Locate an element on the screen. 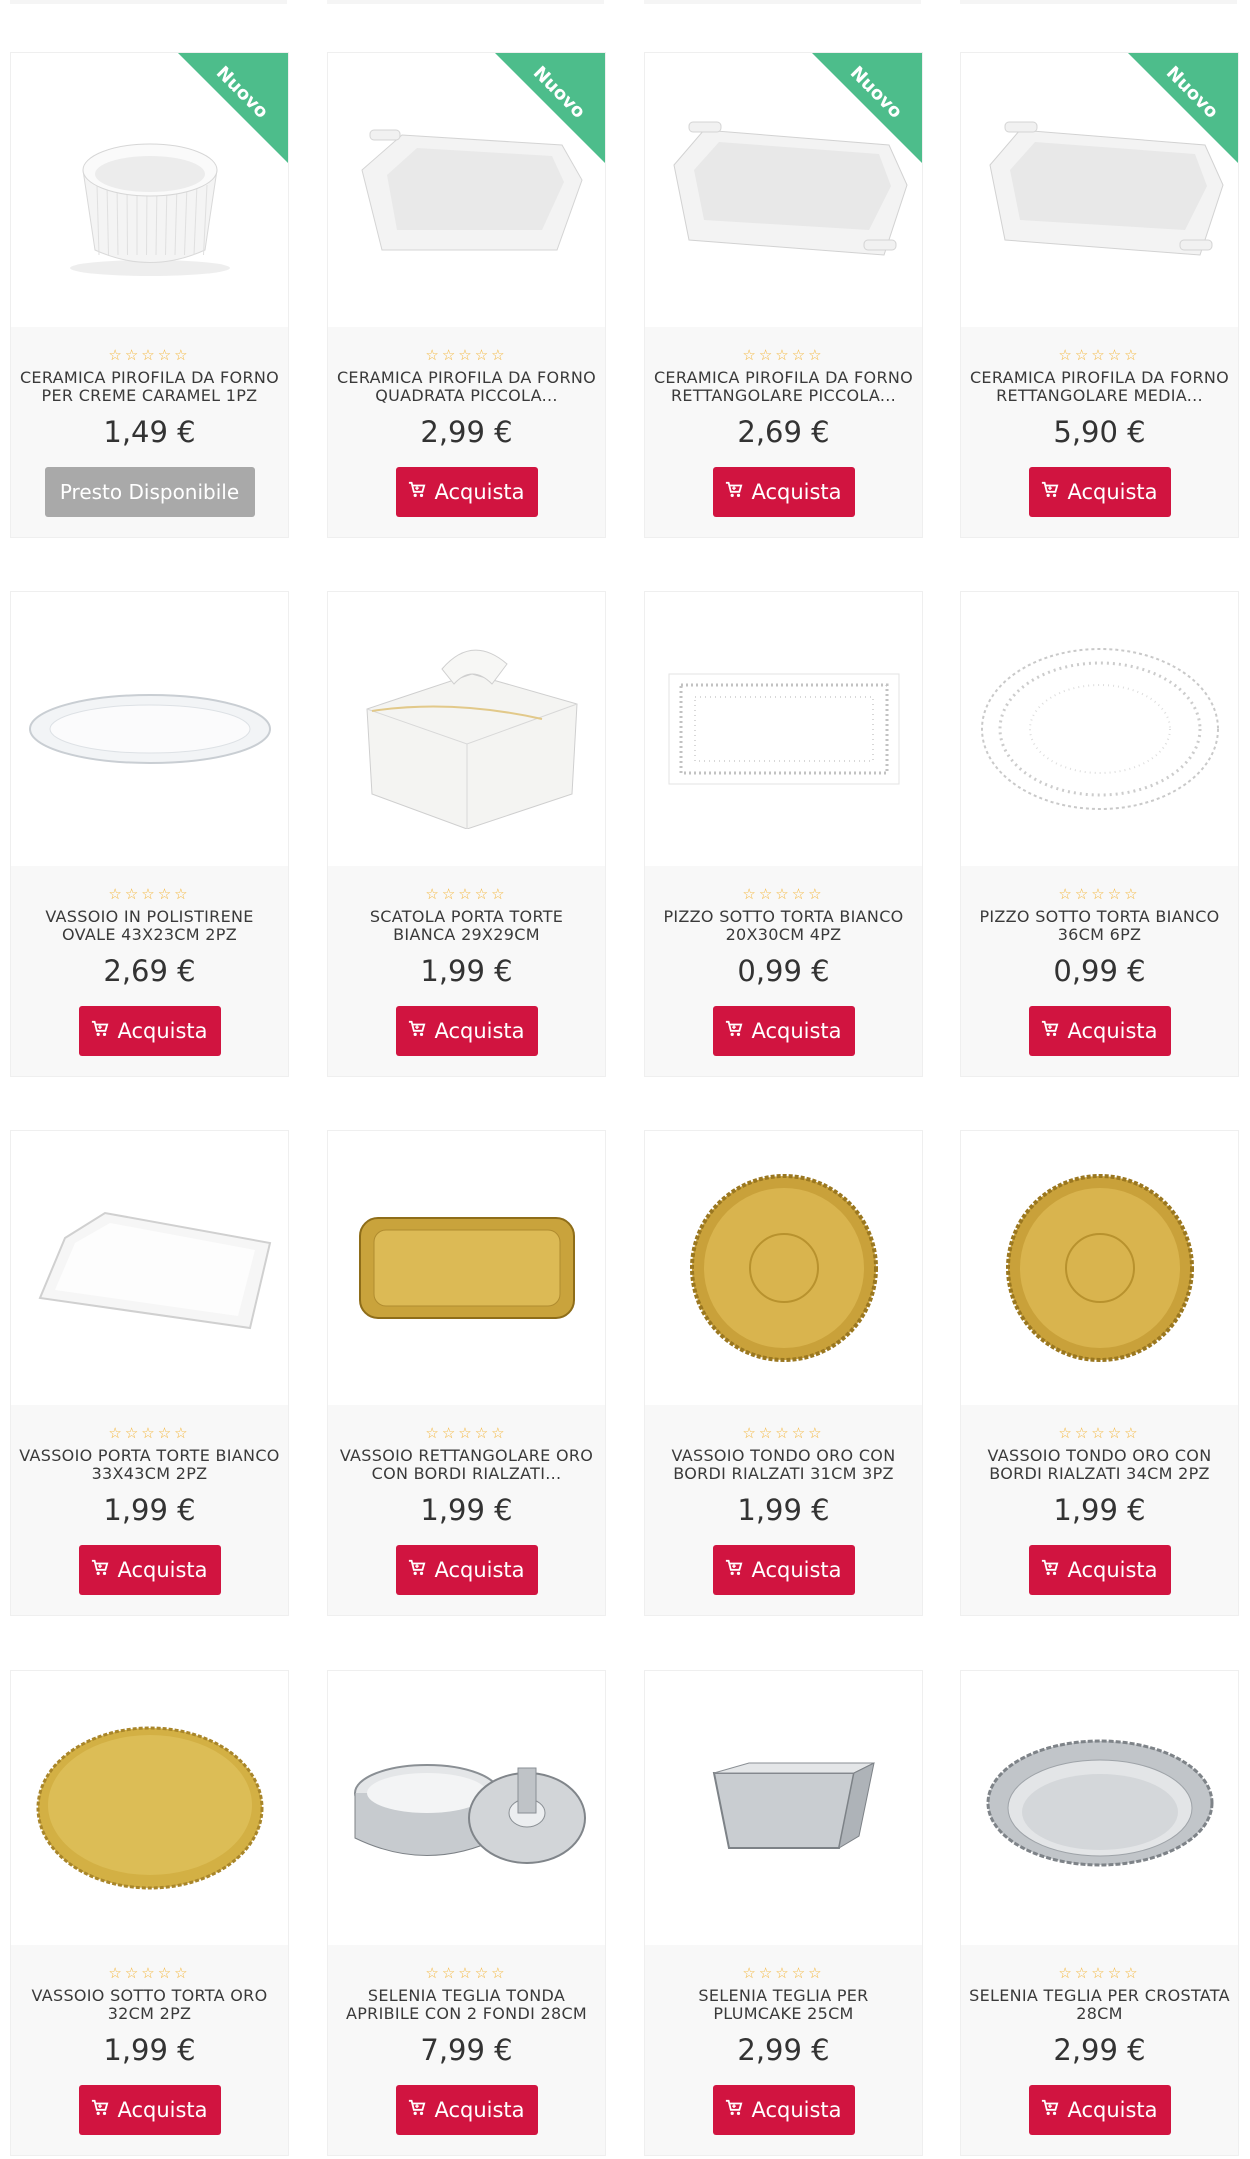 The height and width of the screenshot is (2159, 1250). product-price: 2,69 € is located at coordinates (783, 432).